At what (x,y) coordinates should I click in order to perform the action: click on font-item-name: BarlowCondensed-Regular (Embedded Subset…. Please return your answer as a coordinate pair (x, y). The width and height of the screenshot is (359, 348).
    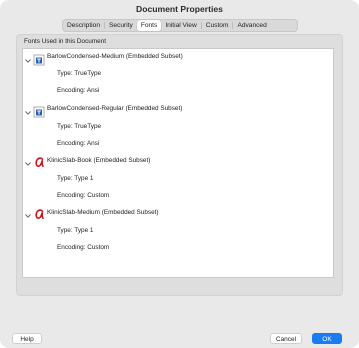
    Looking at the image, I should click on (115, 108).